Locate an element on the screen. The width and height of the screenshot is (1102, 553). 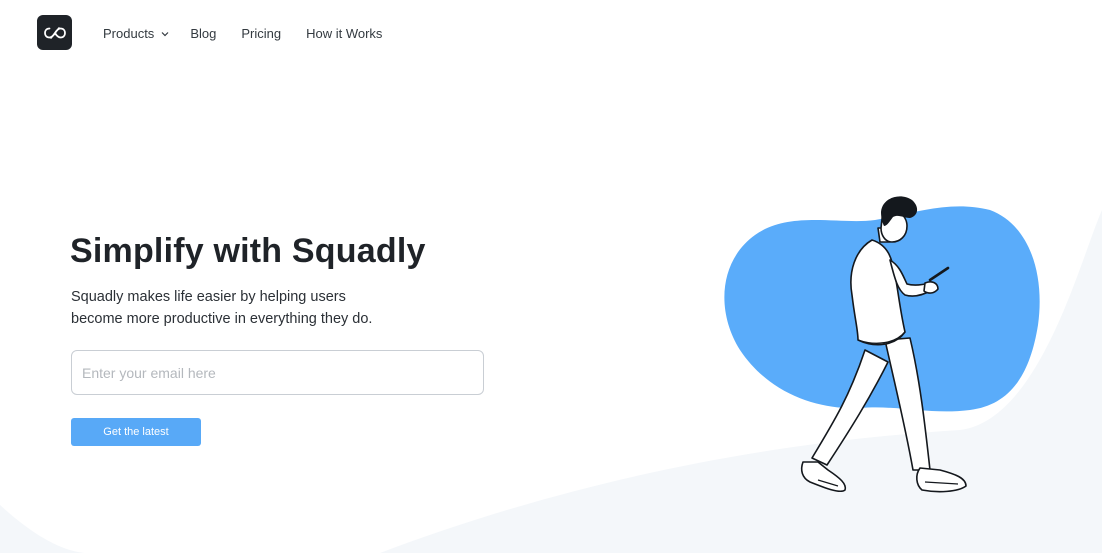
nav-products: Products is located at coordinates (136, 33).